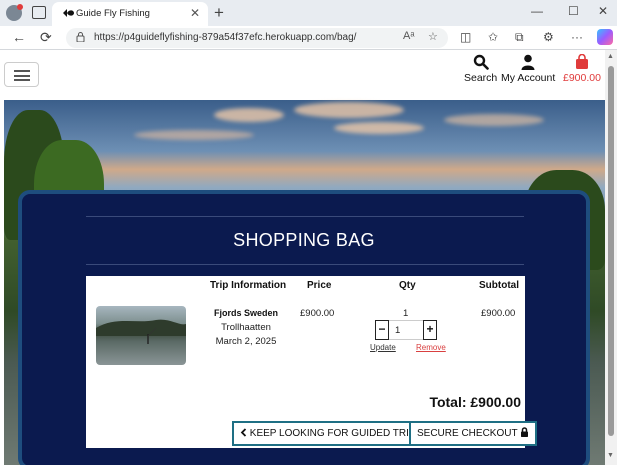 The image size is (617, 465). Describe the element at coordinates (581, 61) in the screenshot. I see `shopping-bag-icon` at that location.